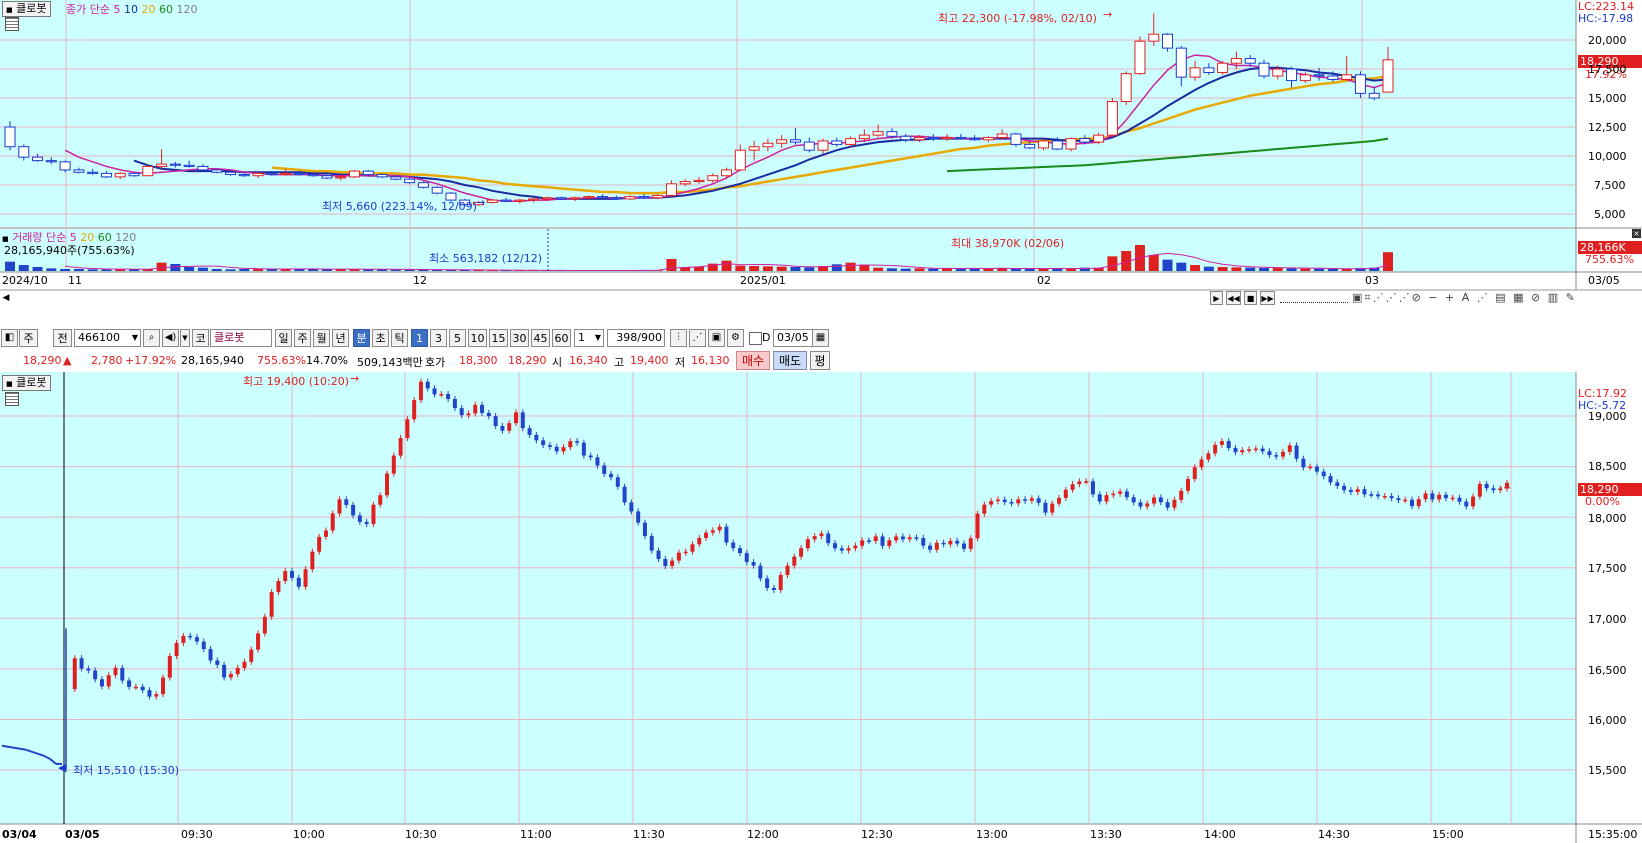 The image size is (1642, 843). What do you see at coordinates (636, 338) in the screenshot?
I see `count-field: 398/900` at bounding box center [636, 338].